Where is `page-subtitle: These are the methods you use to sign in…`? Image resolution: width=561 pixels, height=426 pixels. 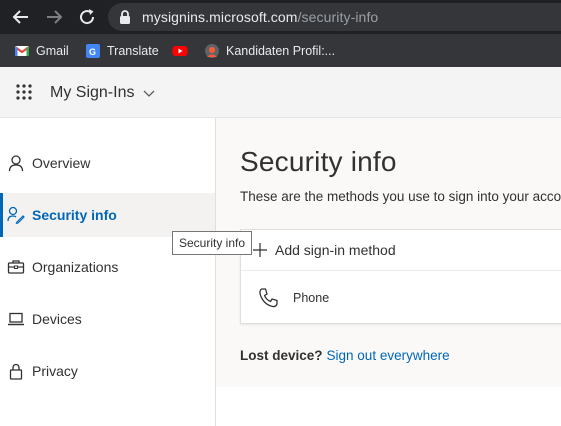
page-subtitle: These are the methods you use to sign in… is located at coordinates (400, 196).